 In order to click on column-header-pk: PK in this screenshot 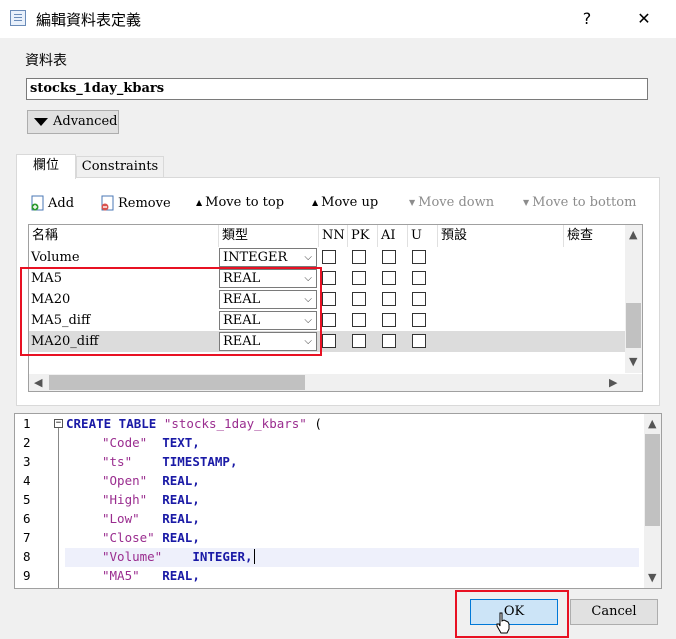, I will do `click(363, 236)`.